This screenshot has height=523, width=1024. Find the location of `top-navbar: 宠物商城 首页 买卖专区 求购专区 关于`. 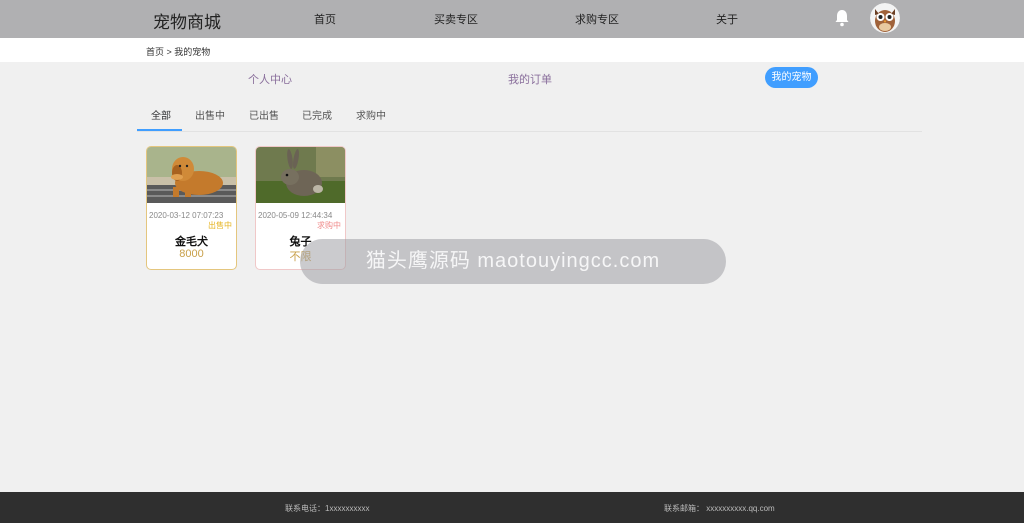

top-navbar: 宠物商城 首页 买卖专区 求购专区 关于 is located at coordinates (512, 19).